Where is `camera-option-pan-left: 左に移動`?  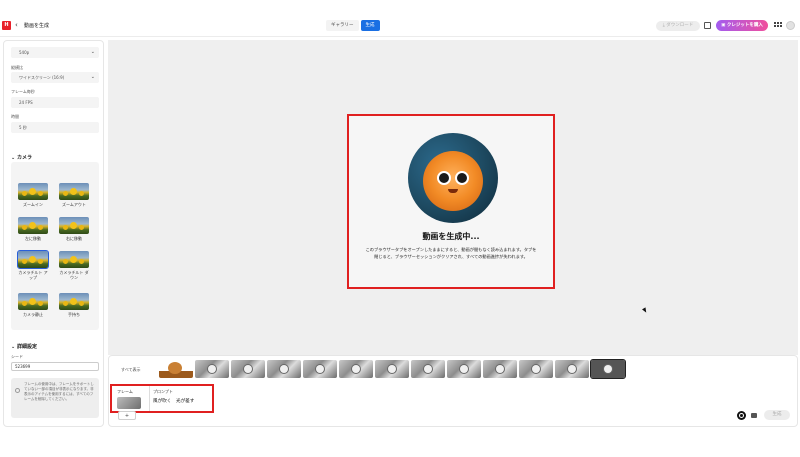 camera-option-pan-left: 左に移動 is located at coordinates (33, 229).